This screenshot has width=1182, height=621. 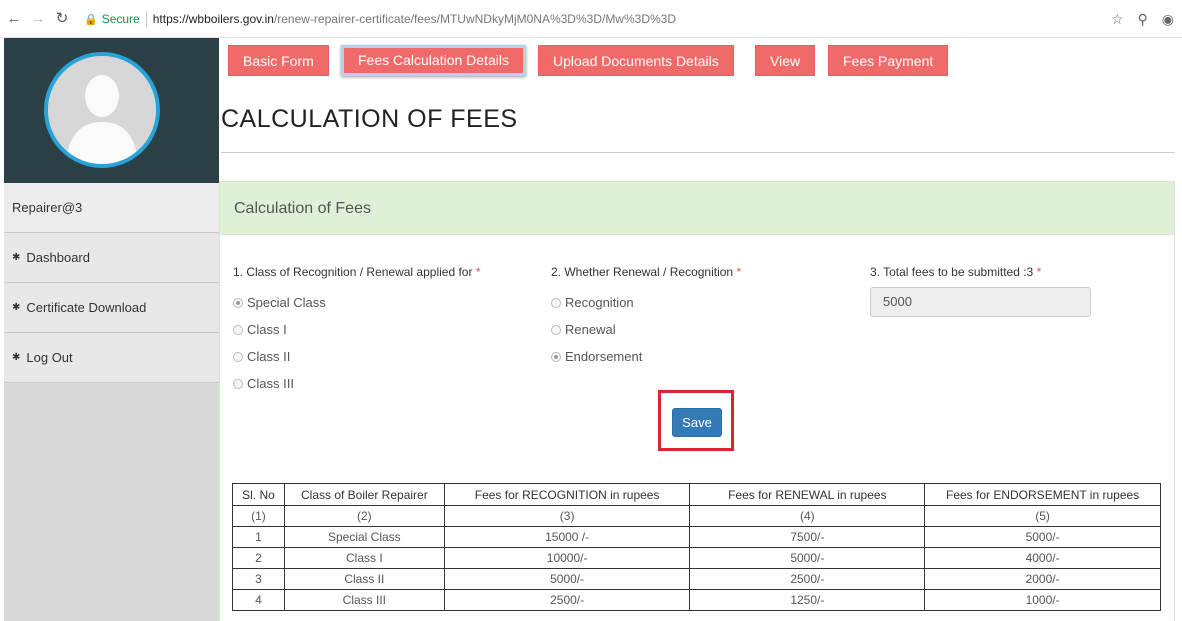 What do you see at coordinates (111, 208) in the screenshot?
I see `sidebar-username: Repairer@3` at bounding box center [111, 208].